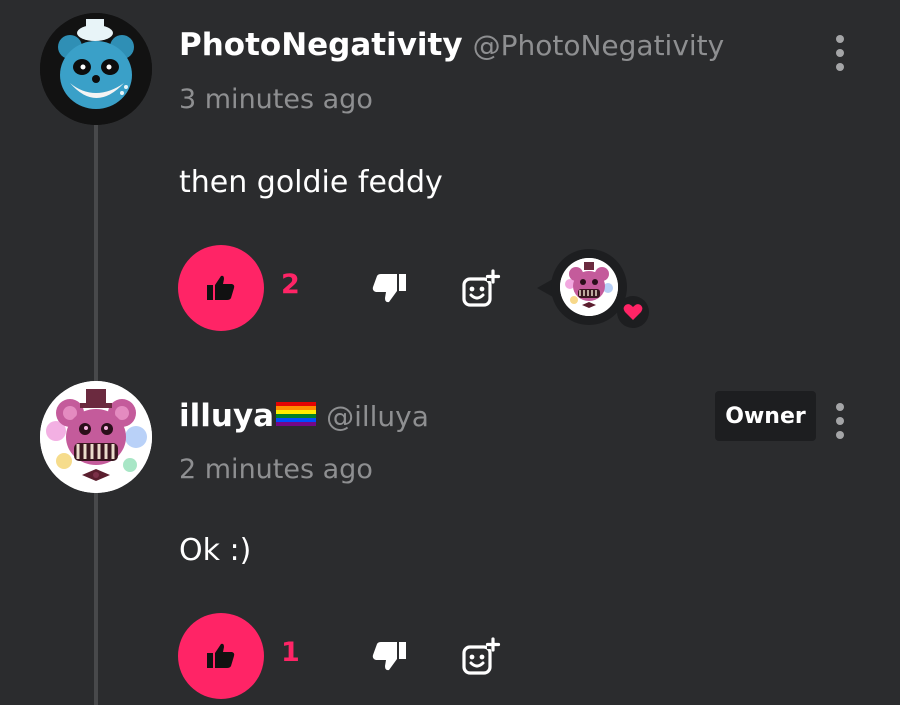 This screenshot has width=900, height=705. Describe the element at coordinates (290, 284) in the screenshot. I see `like-count: 2` at that location.